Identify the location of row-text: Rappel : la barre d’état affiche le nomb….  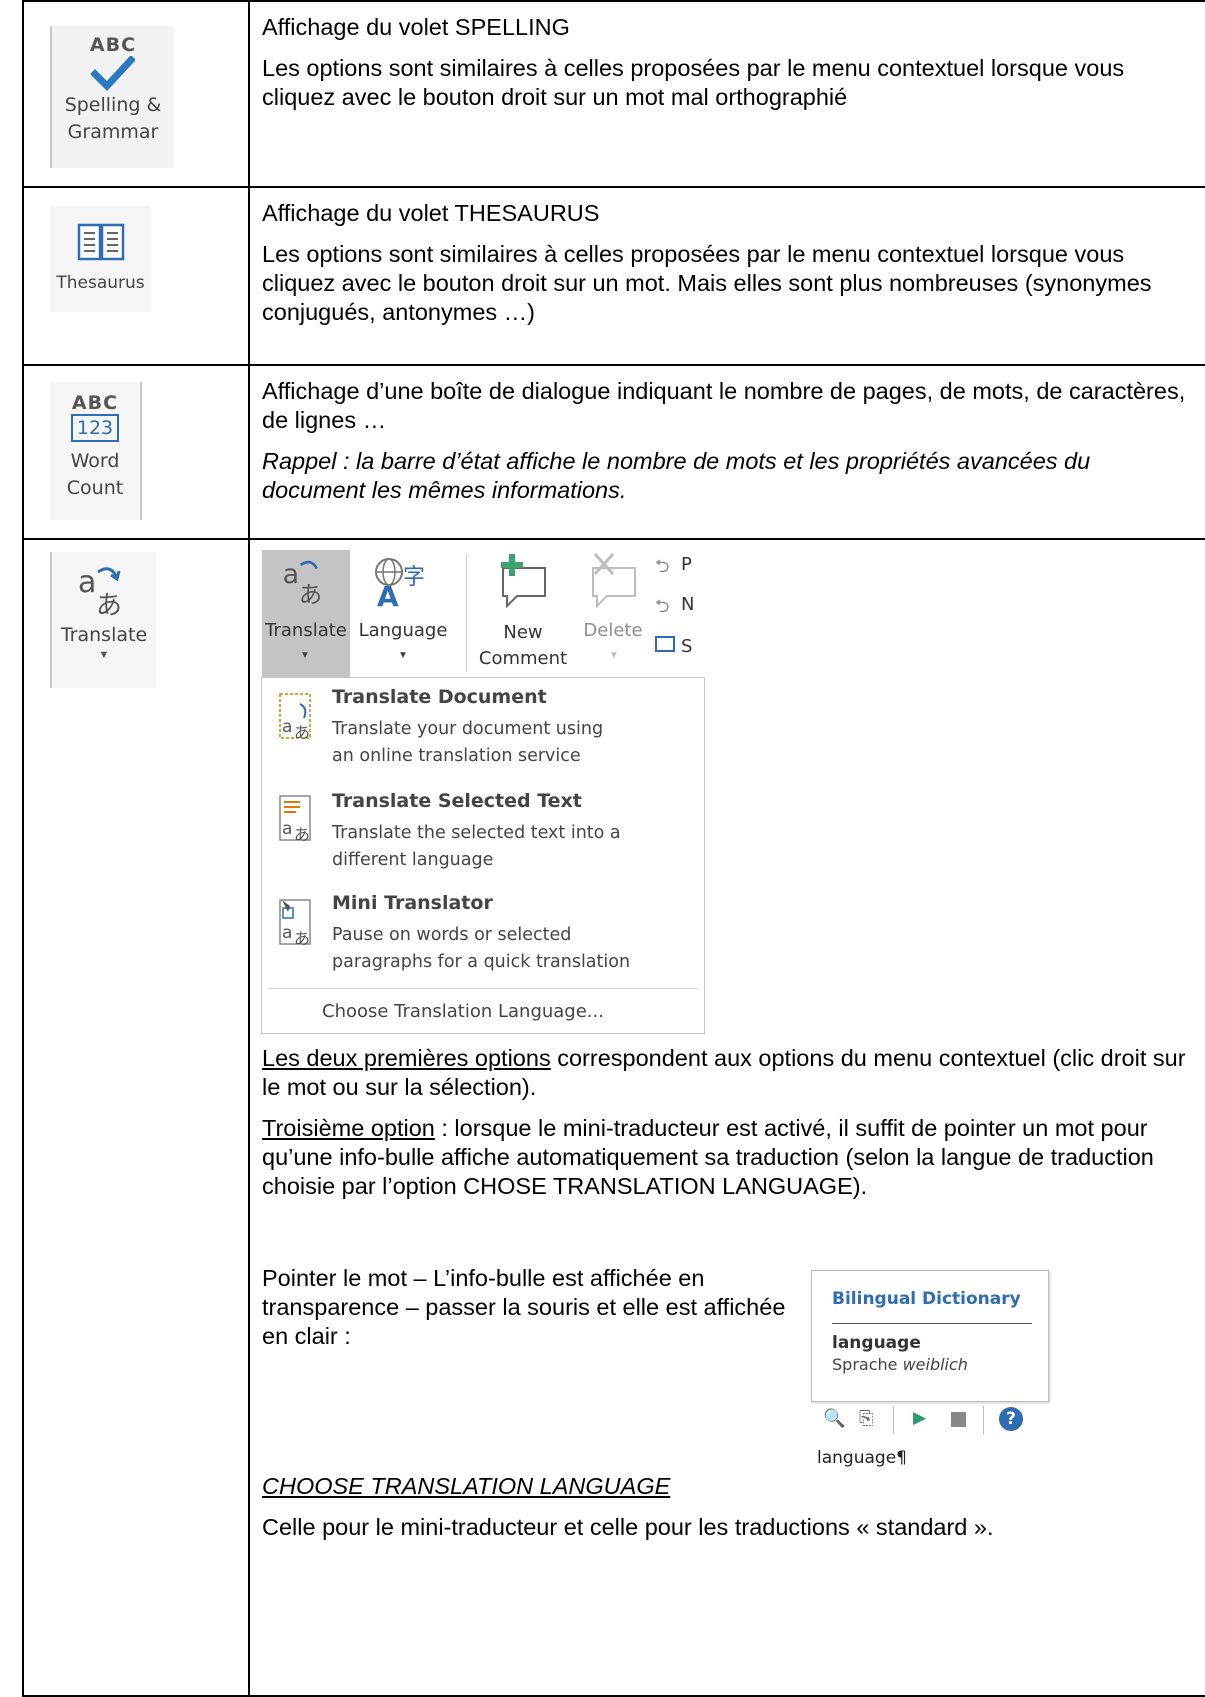
(676, 475).